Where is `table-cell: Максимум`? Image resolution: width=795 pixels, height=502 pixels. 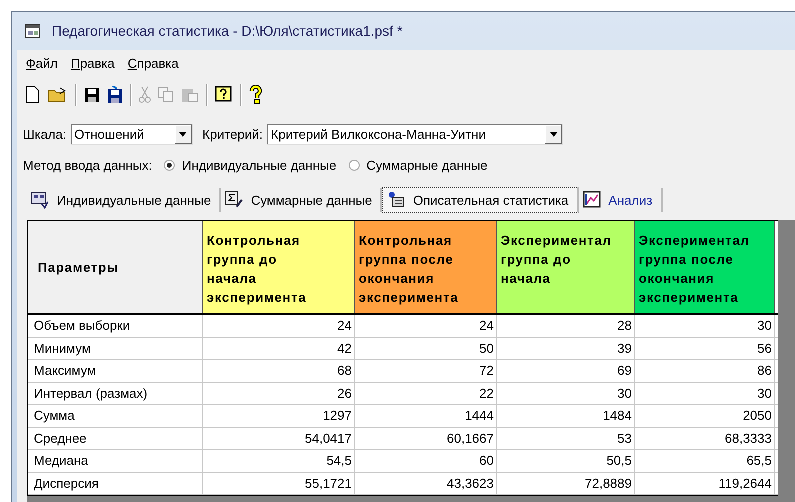 table-cell: Максимум is located at coordinates (115, 371).